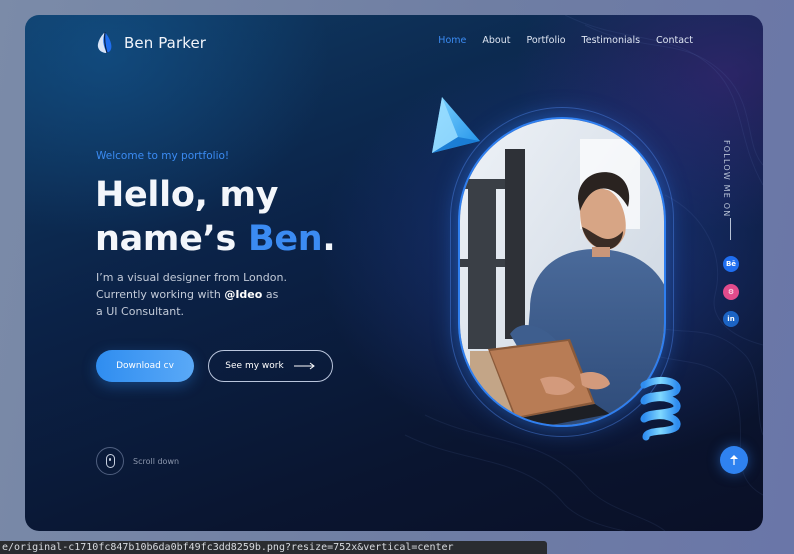 Image resolution: width=794 pixels, height=554 pixels. I want to click on download-cv-button: Download cv, so click(145, 366).